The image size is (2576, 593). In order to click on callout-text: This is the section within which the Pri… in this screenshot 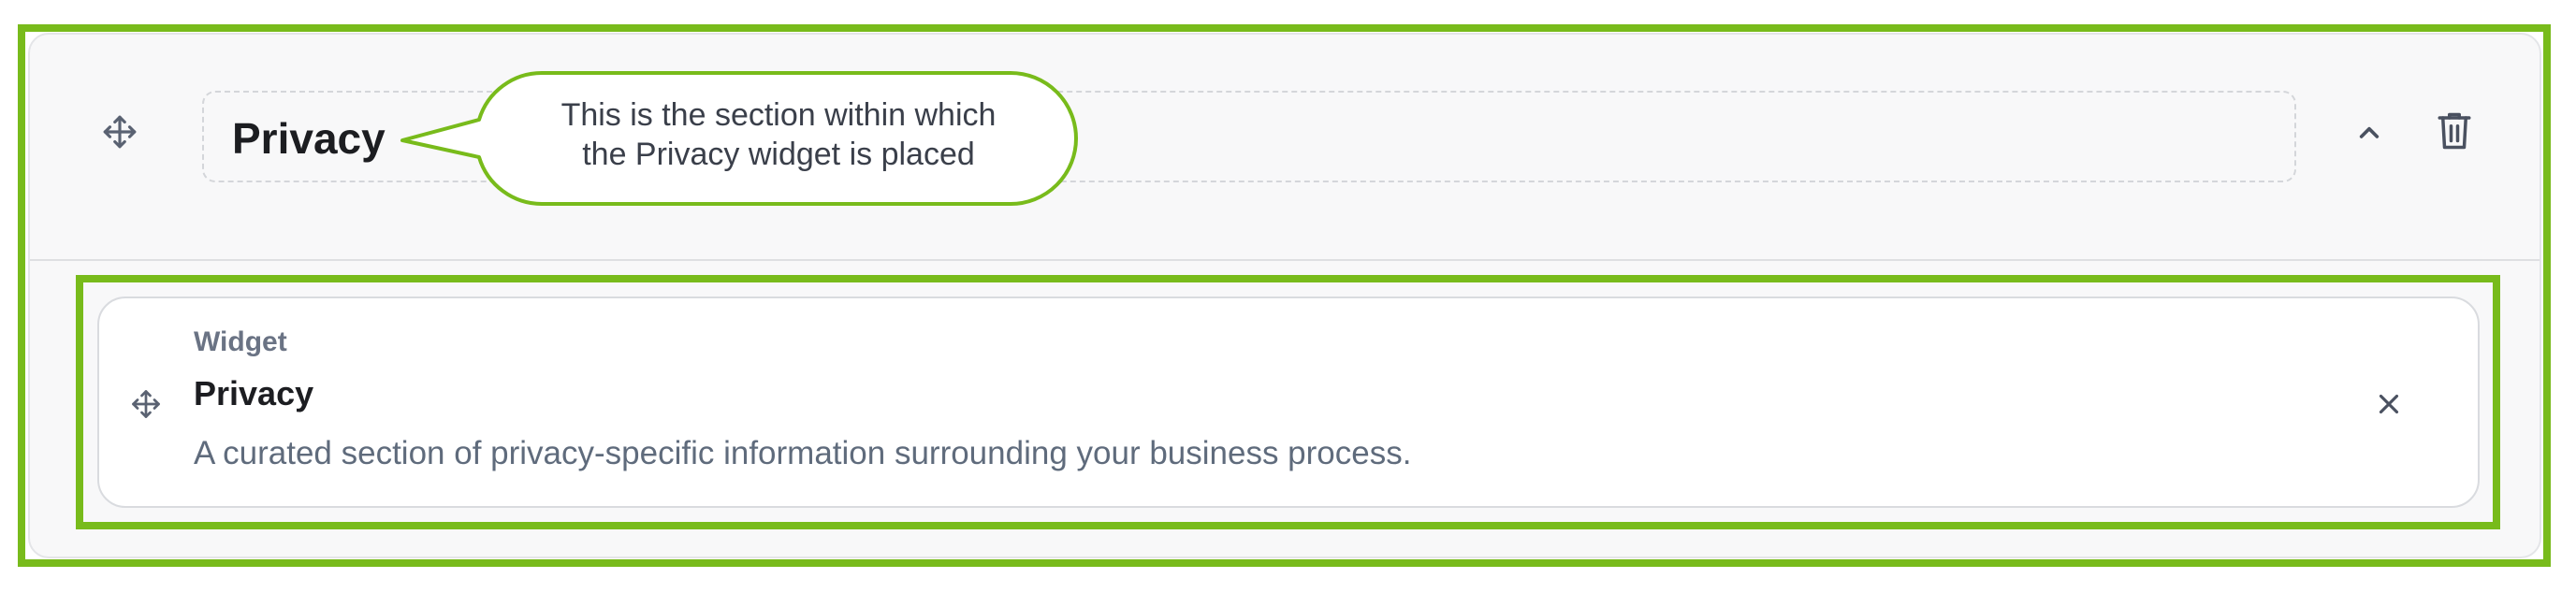, I will do `click(778, 134)`.